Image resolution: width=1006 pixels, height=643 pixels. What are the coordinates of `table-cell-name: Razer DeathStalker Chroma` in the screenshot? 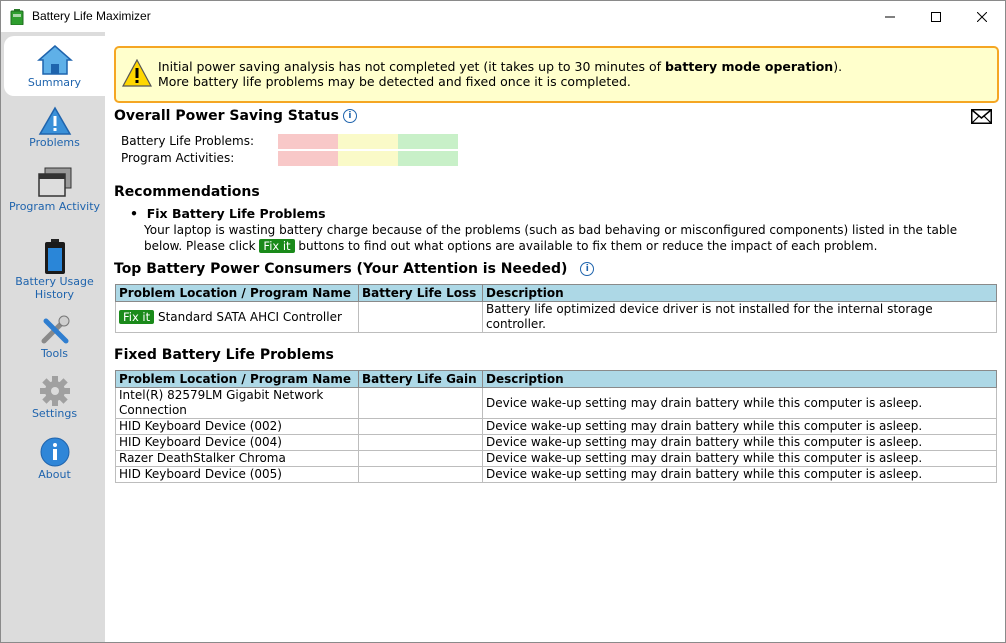 It's located at (237, 458).